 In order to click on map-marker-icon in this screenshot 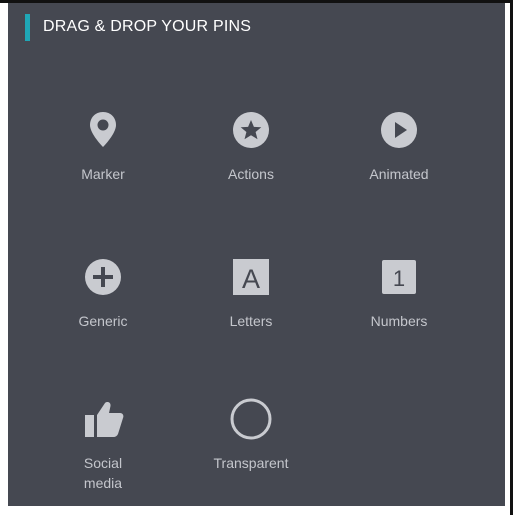, I will do `click(103, 130)`.